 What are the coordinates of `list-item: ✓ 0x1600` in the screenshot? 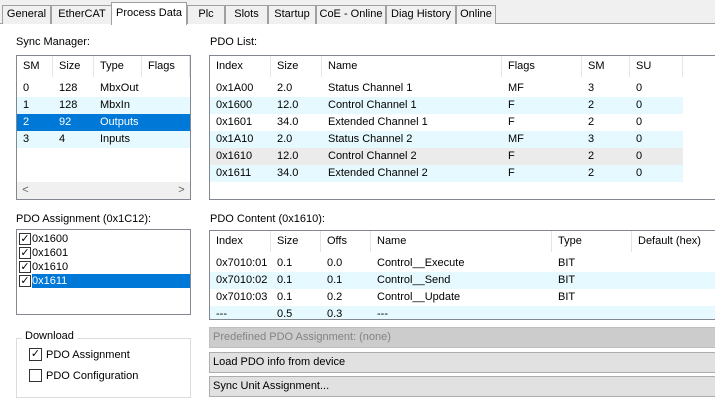 It's located at (103, 239).